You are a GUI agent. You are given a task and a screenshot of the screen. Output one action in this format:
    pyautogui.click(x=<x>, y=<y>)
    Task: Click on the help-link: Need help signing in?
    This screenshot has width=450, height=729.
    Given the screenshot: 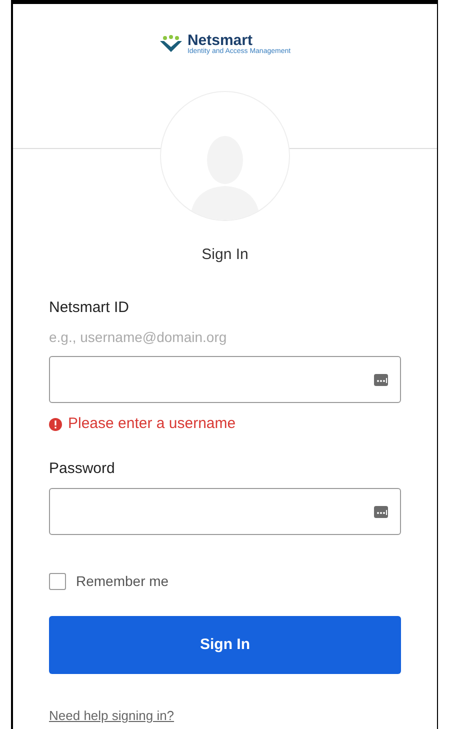 What is the action you would take?
    pyautogui.click(x=111, y=715)
    